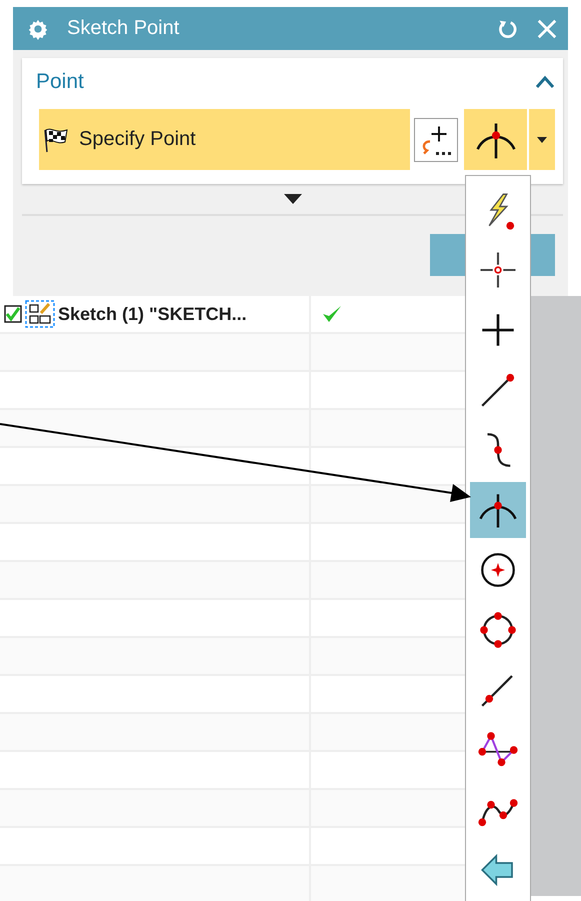 This screenshot has height=901, width=581. Describe the element at coordinates (60, 82) in the screenshot. I see `group-title: Point` at that location.